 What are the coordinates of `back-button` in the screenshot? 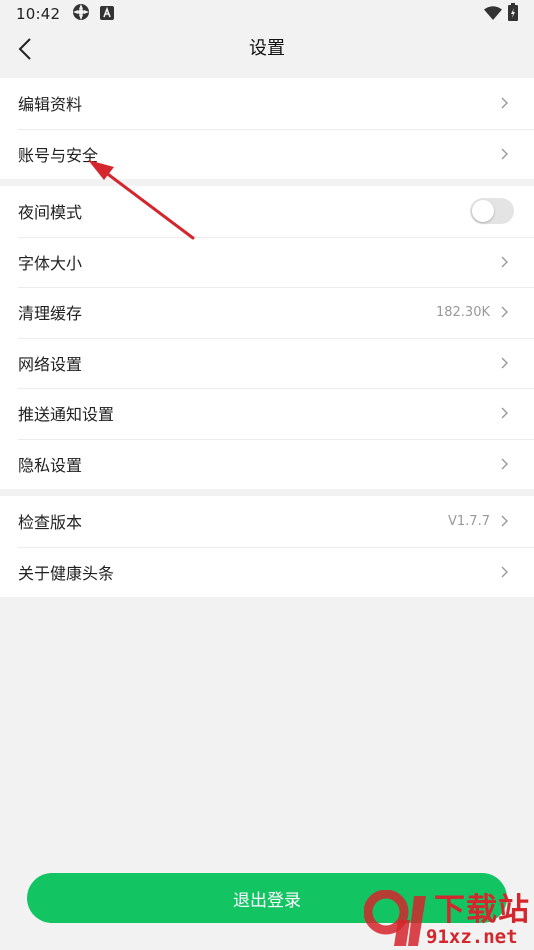 It's located at (25, 49).